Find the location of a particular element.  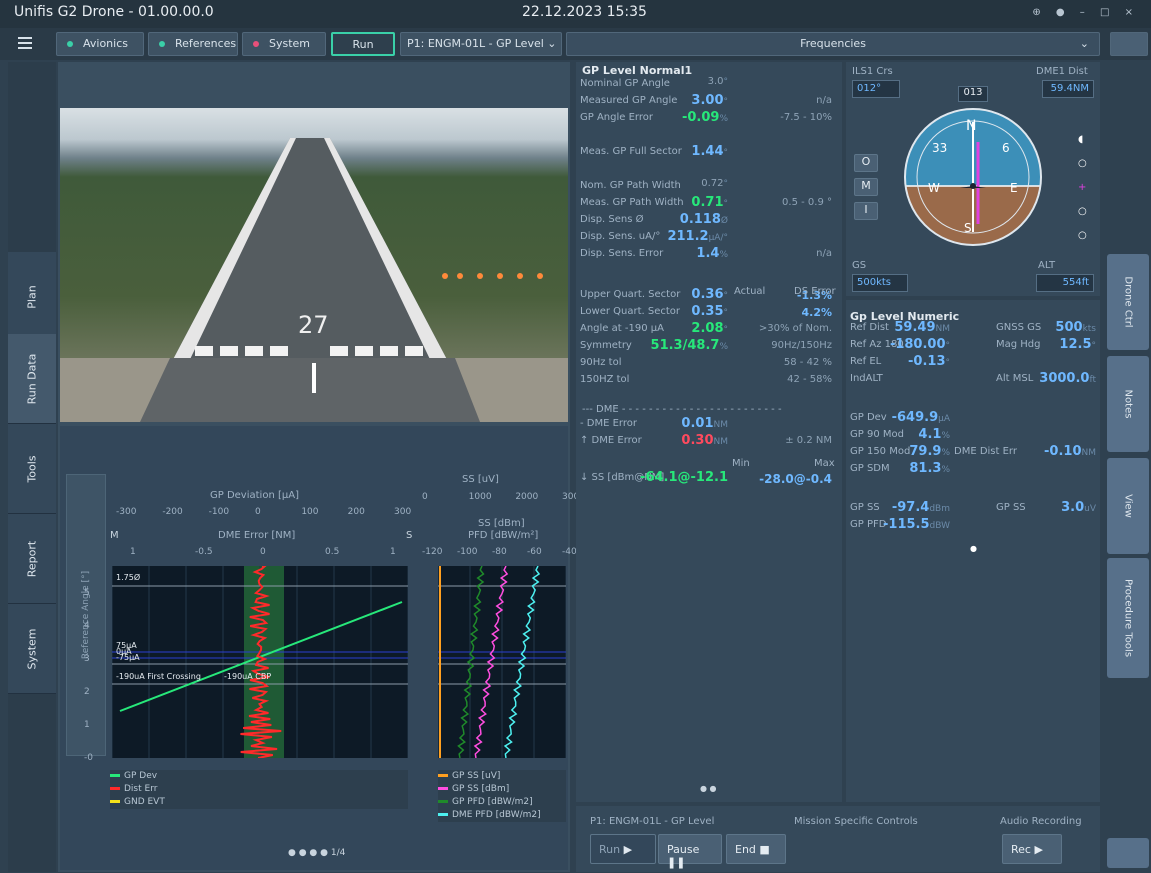

gp-row-error: ± 0.2 NM is located at coordinates (808, 440).